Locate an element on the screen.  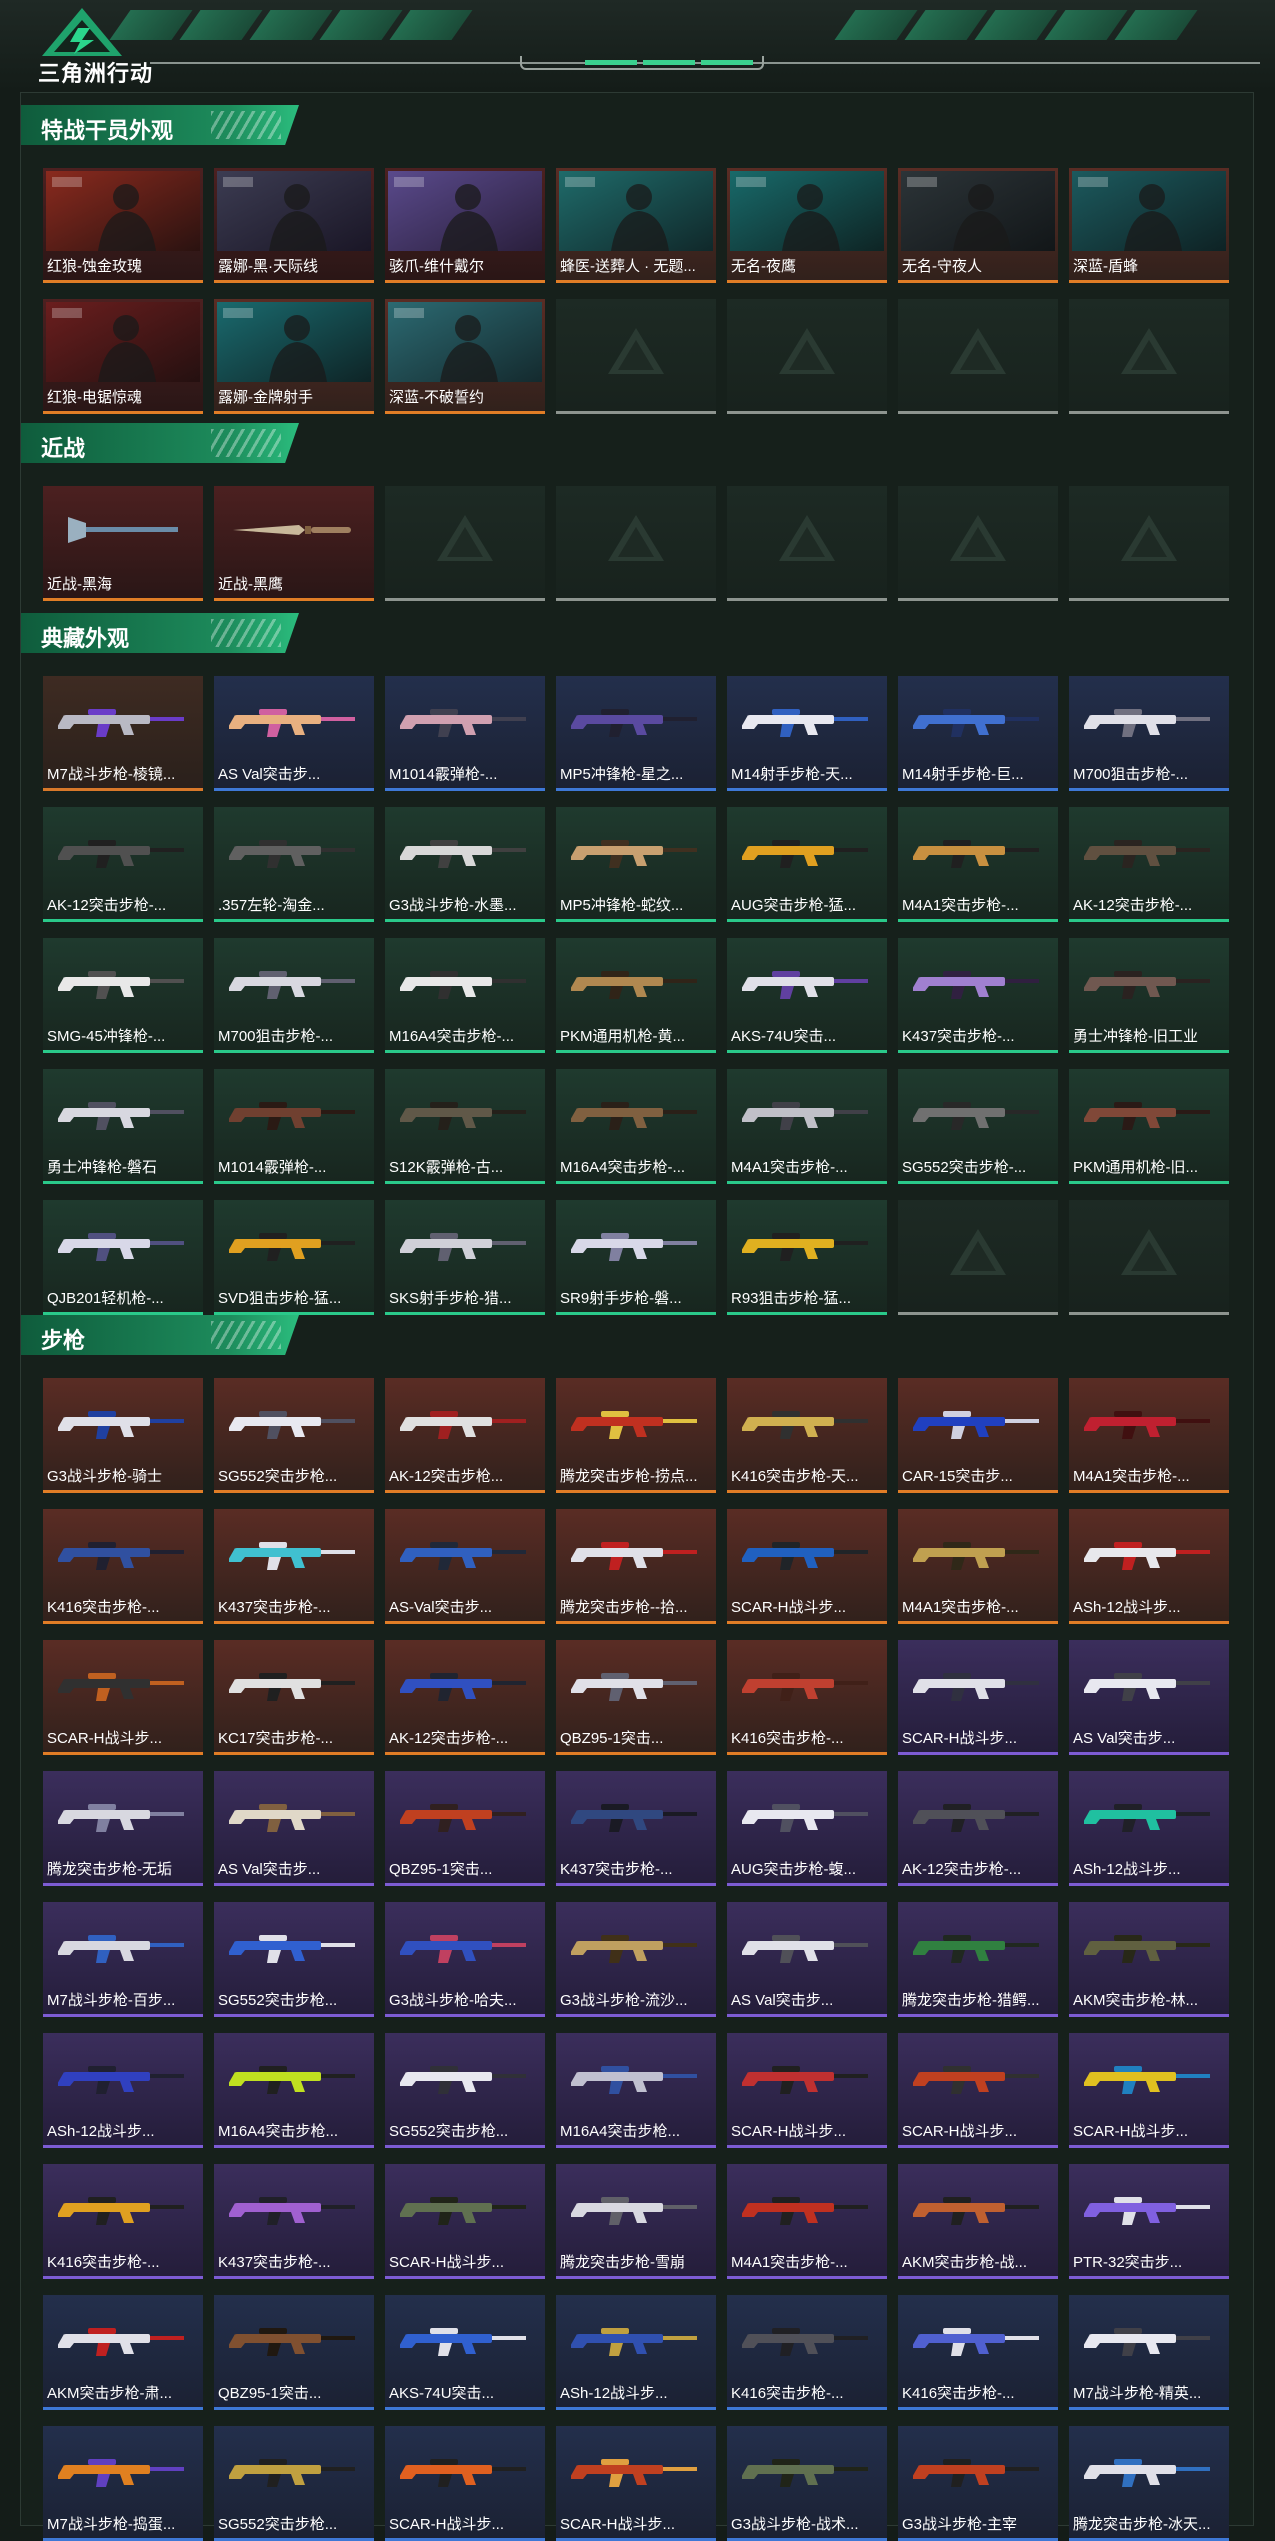
skin-card: 深蓝-不破誓约 is located at coordinates (465, 356).